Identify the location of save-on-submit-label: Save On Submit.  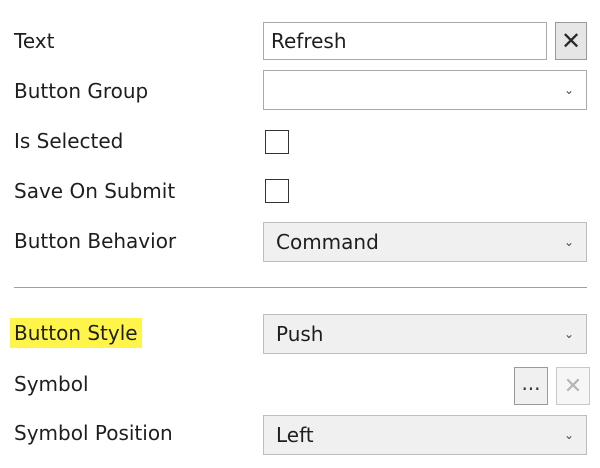
(95, 191).